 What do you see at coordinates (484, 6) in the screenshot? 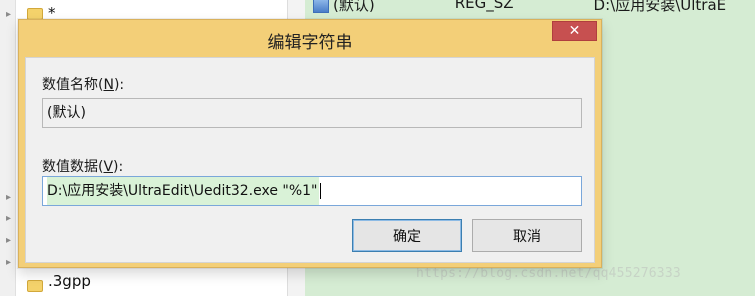
I see `registry-value-type: REG_SZ` at bounding box center [484, 6].